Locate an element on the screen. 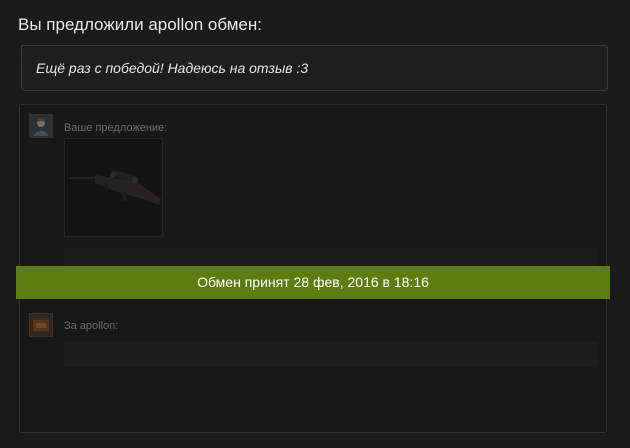 This screenshot has height=448, width=630. trade-message: Ещё раз с победой! Надеюсь на отзыв :3 is located at coordinates (314, 68).